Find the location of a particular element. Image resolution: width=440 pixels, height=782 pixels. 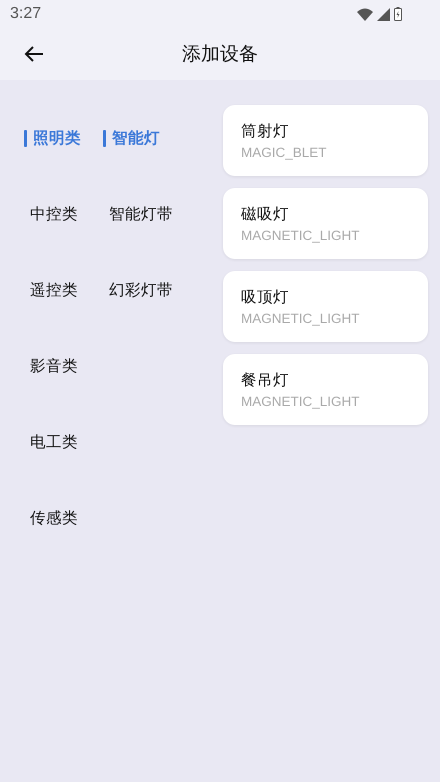

category-item: 遥控类 is located at coordinates (54, 290).